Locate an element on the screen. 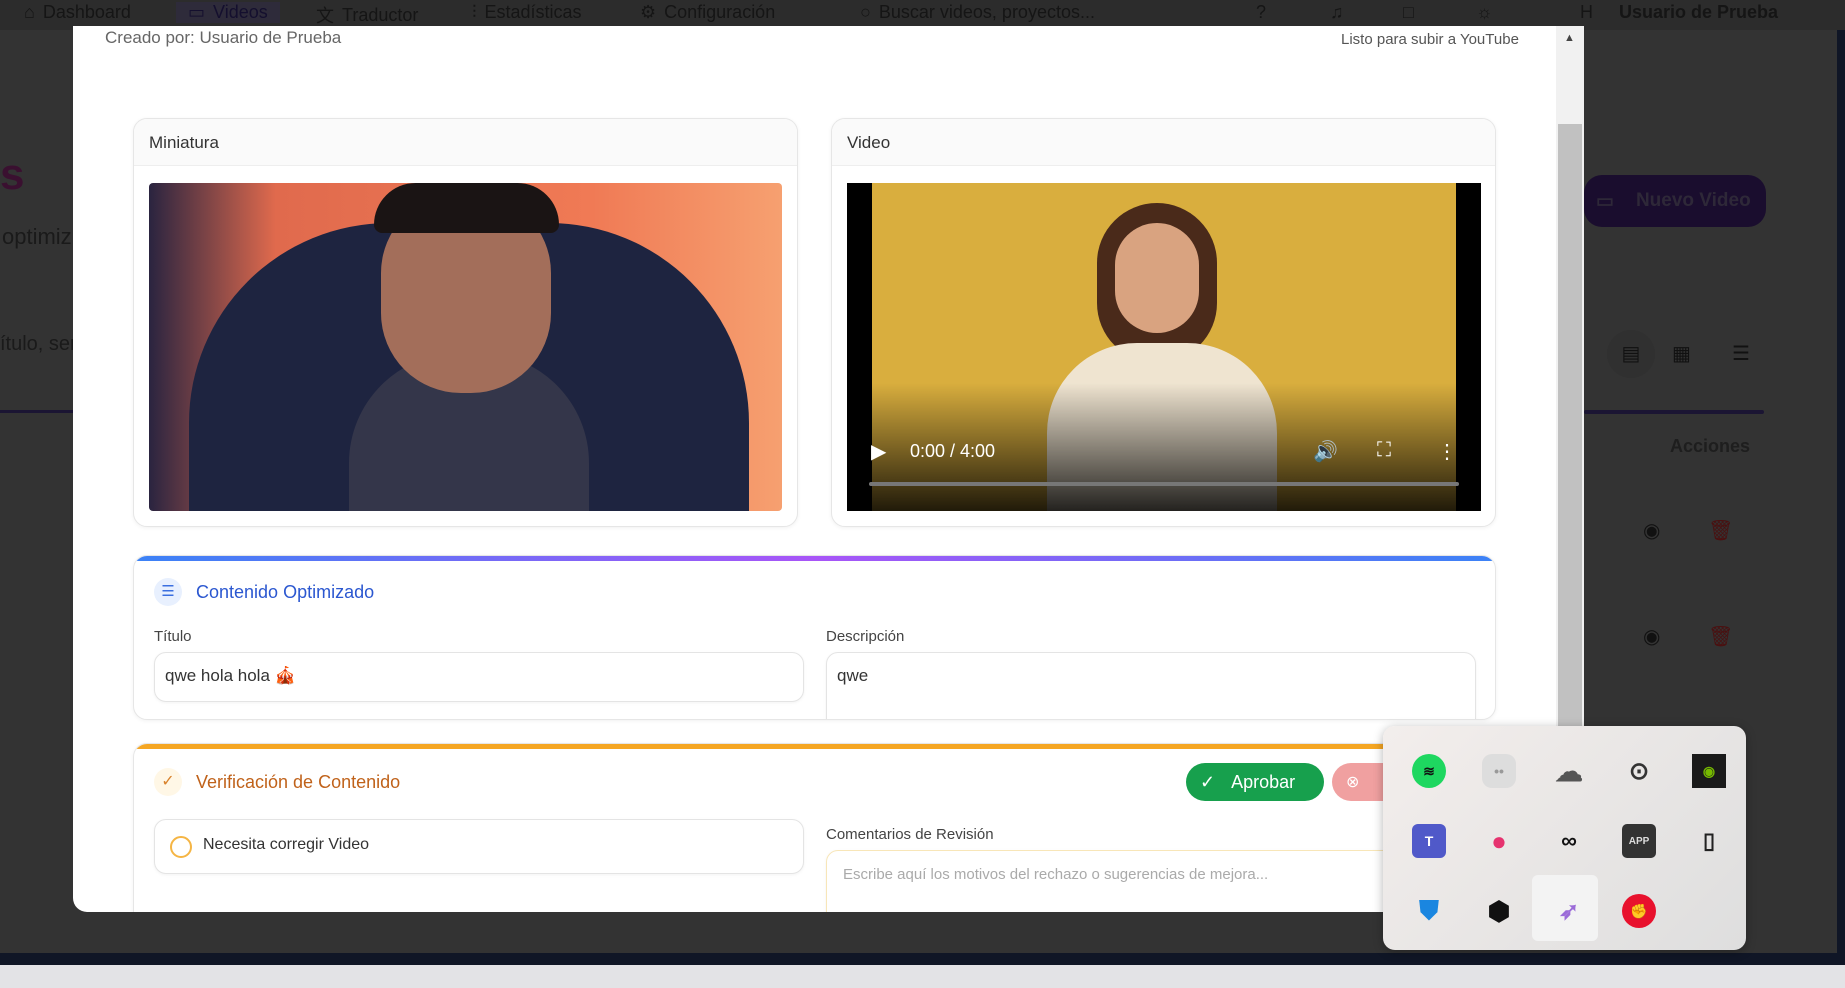 This screenshot has width=1845, height=988. nav-configuracion: ⚙ Configuración is located at coordinates (707, 12).